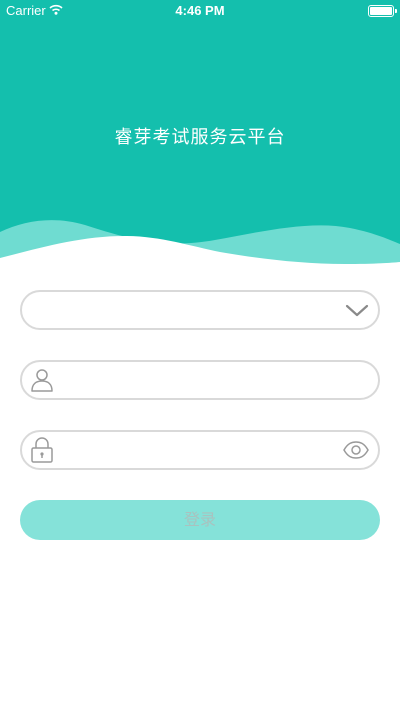 Image resolution: width=400 pixels, height=710 pixels. I want to click on exam-select, so click(200, 310).